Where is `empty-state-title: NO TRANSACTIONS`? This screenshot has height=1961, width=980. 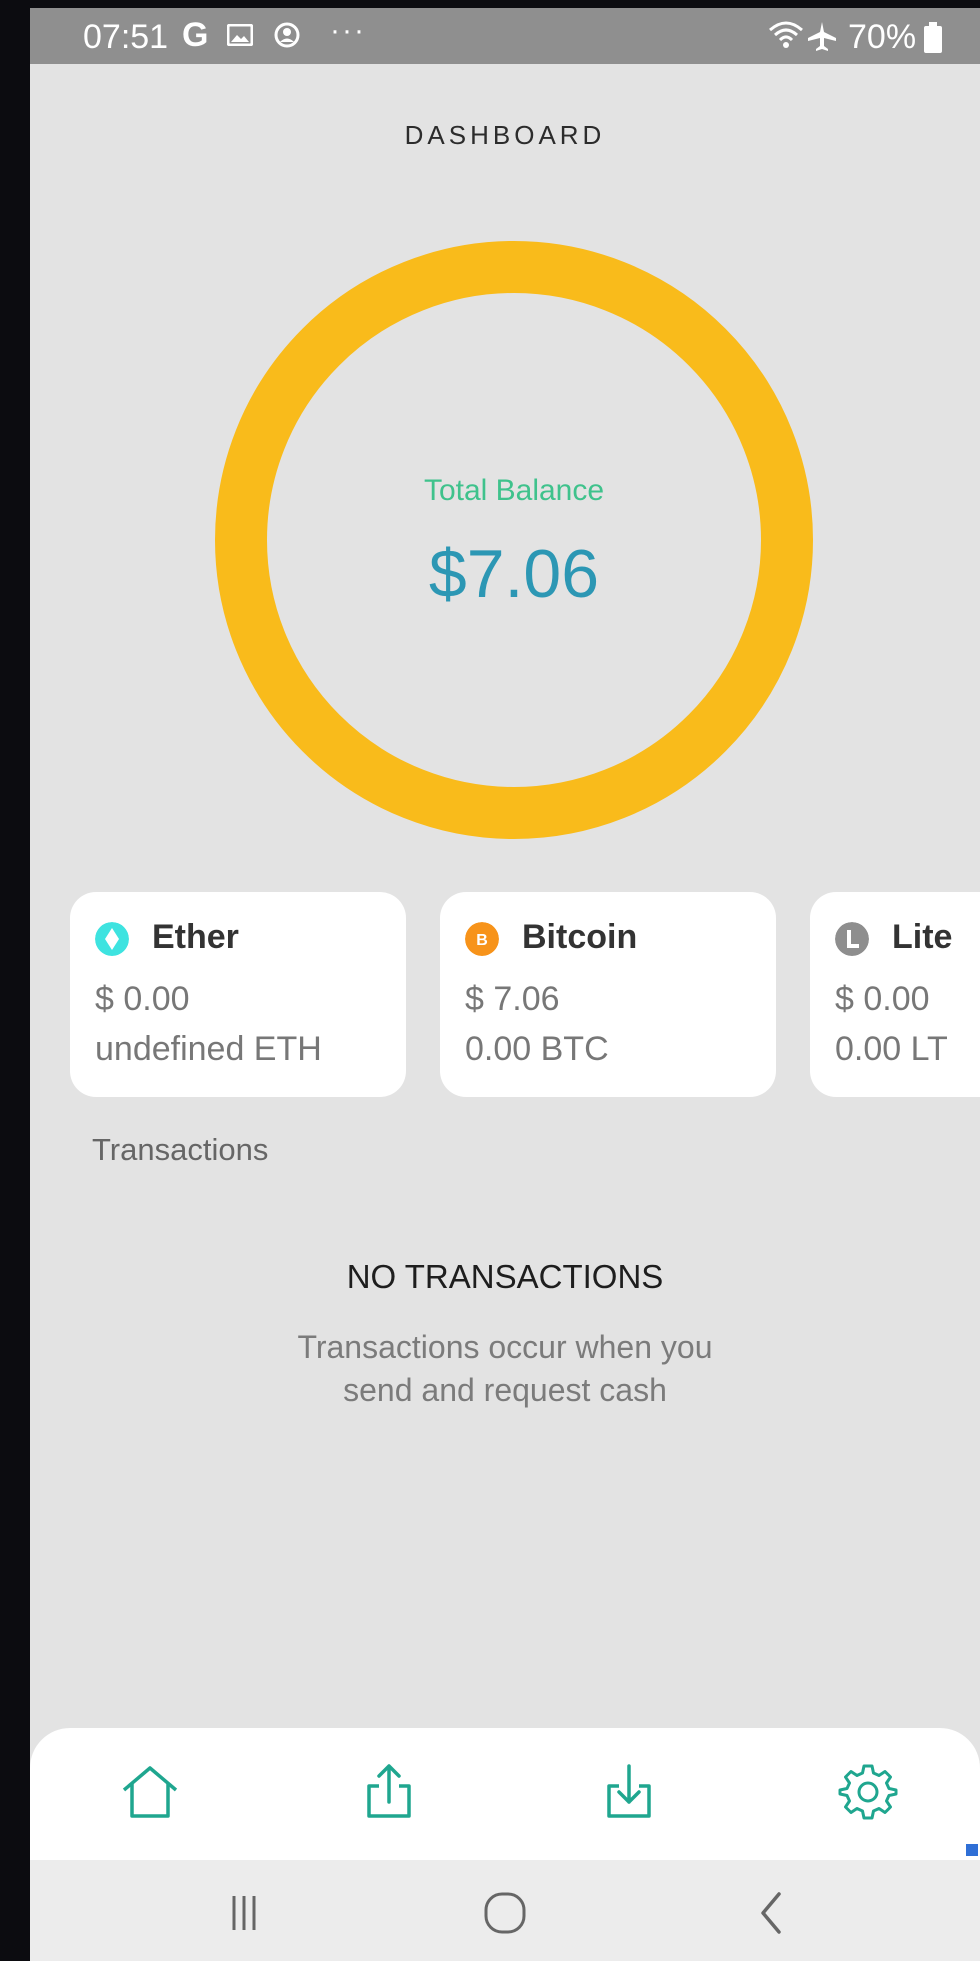 empty-state-title: NO TRANSACTIONS is located at coordinates (505, 1276).